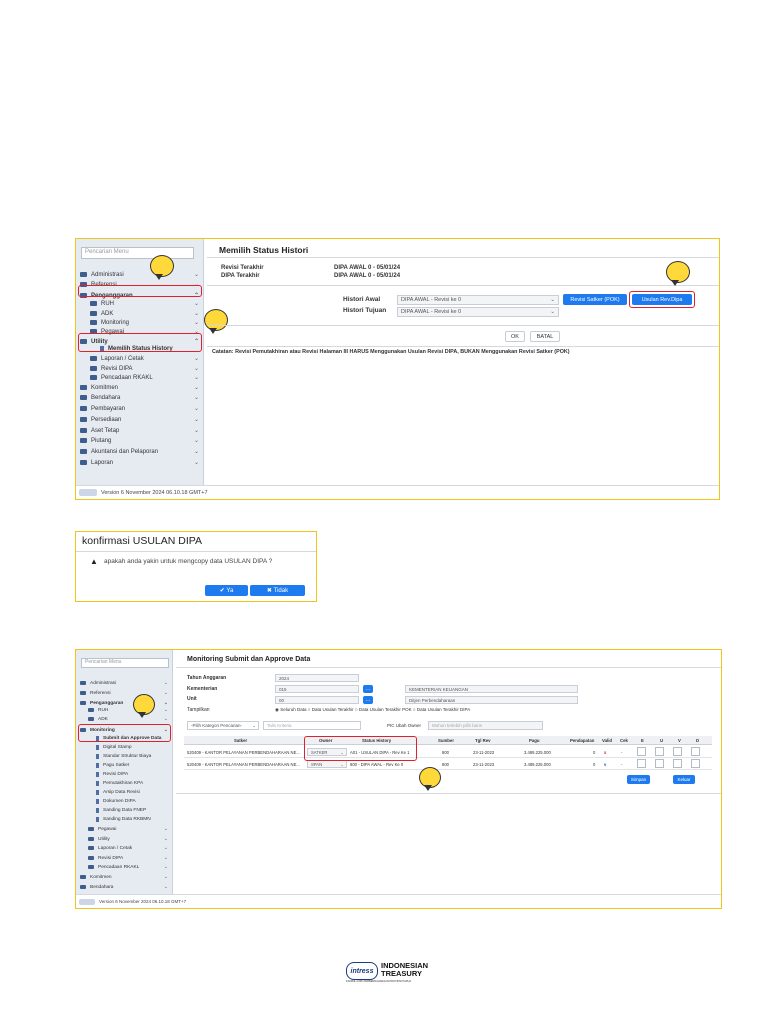  I want to click on sidebar-item: Sanding Data FNEP, so click(124, 810).